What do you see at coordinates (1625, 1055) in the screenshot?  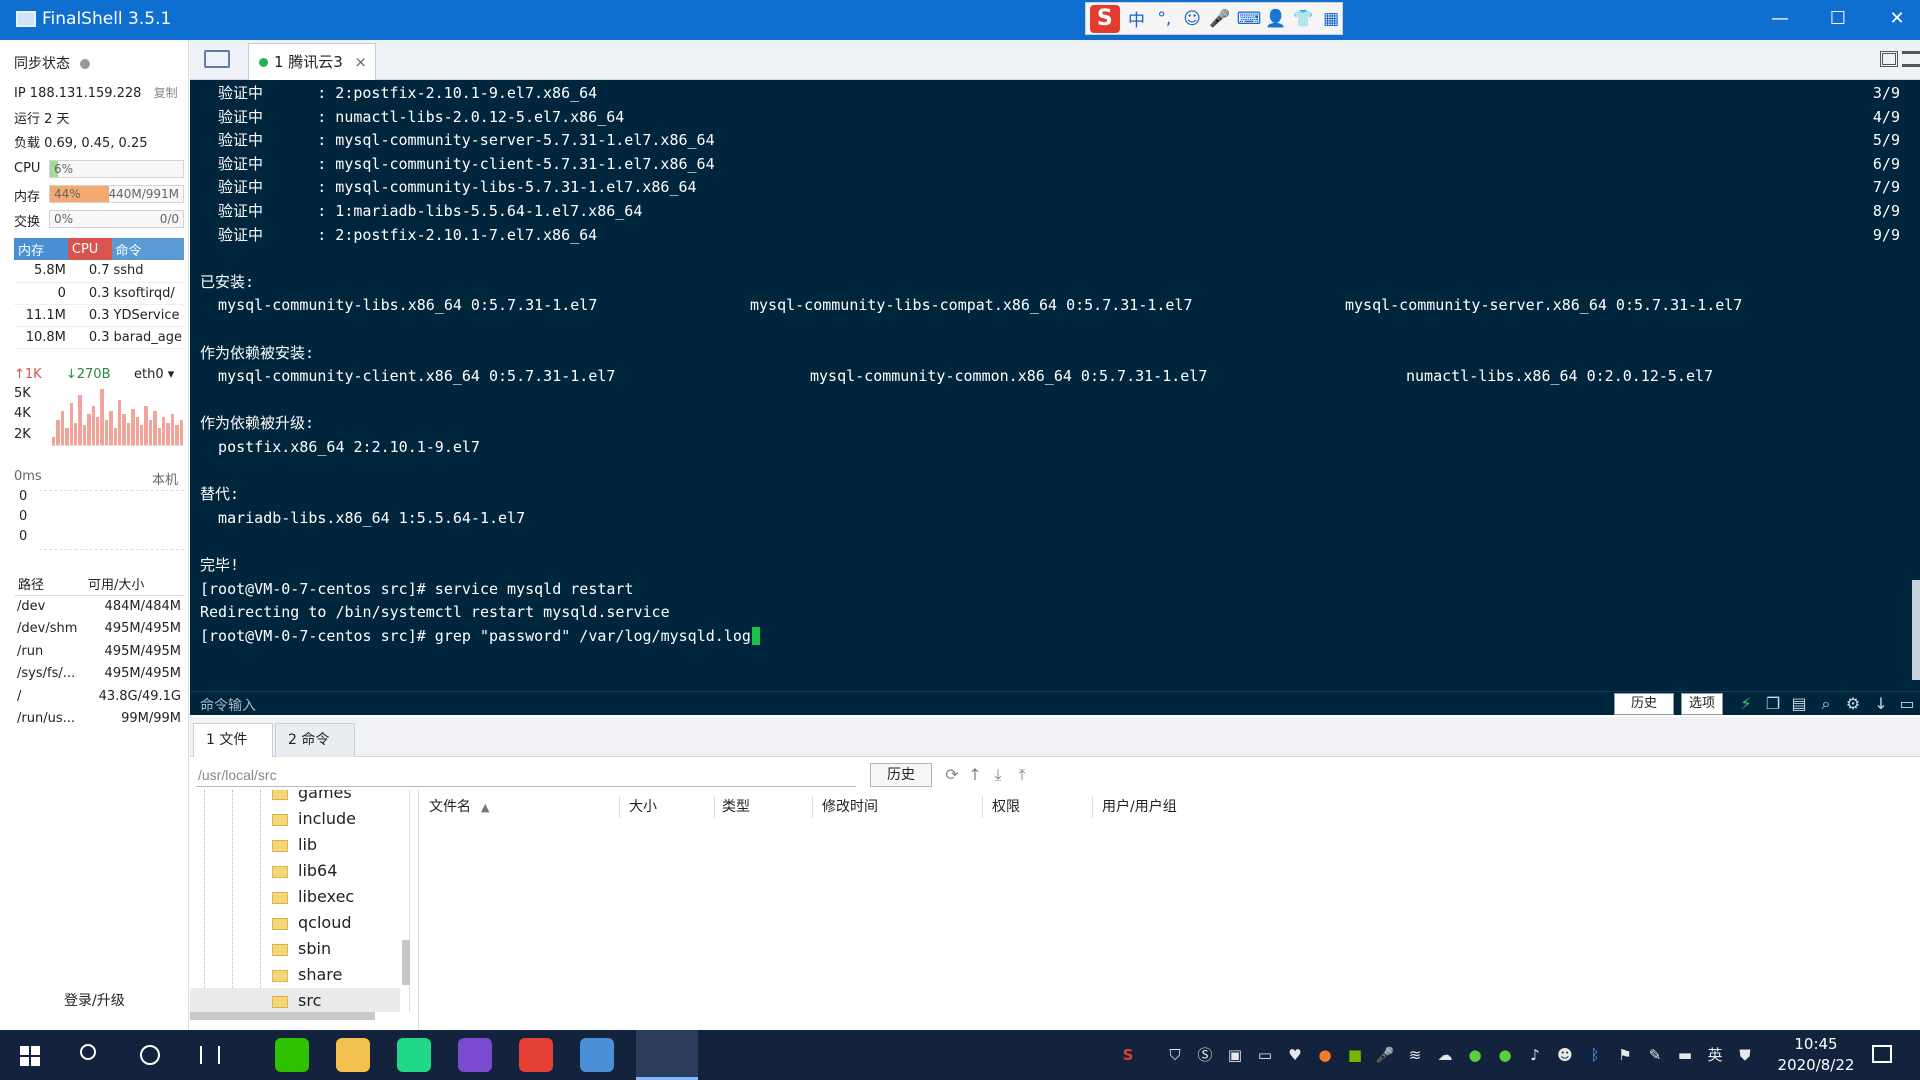 I see `tray-network-icon: ⚑` at bounding box center [1625, 1055].